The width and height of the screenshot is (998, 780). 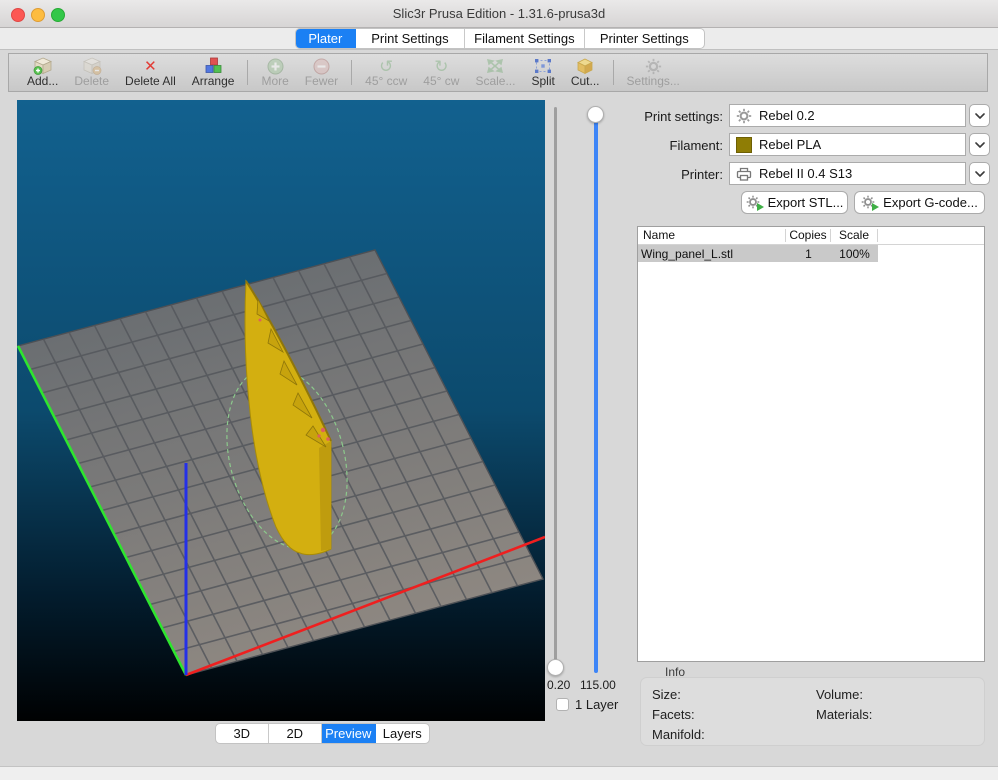 I want to click on fewer-button: Fewer, so click(x=321, y=72).